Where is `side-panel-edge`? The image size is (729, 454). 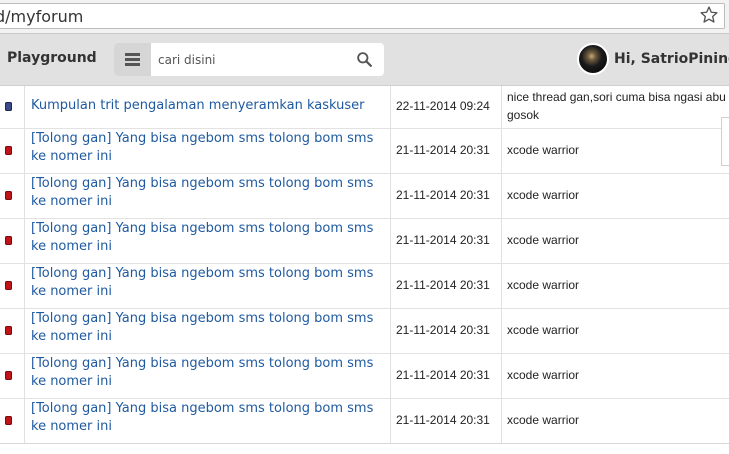
side-panel-edge is located at coordinates (725, 141).